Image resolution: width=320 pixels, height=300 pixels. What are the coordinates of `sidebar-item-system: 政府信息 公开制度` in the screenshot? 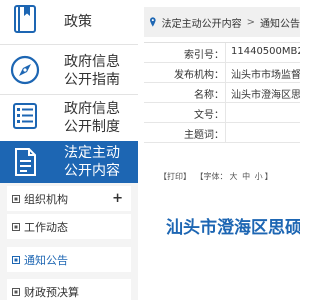 It's located at (69, 118).